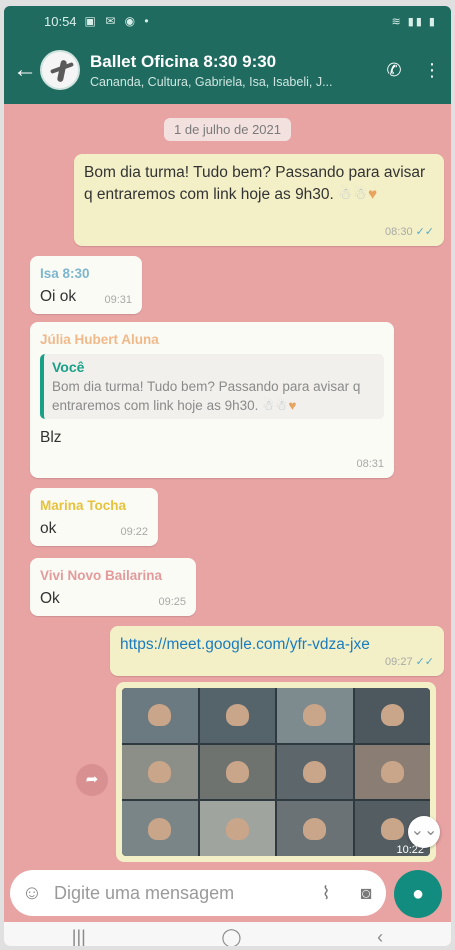  I want to click on paperclip-icon: ⌇, so click(326, 893).